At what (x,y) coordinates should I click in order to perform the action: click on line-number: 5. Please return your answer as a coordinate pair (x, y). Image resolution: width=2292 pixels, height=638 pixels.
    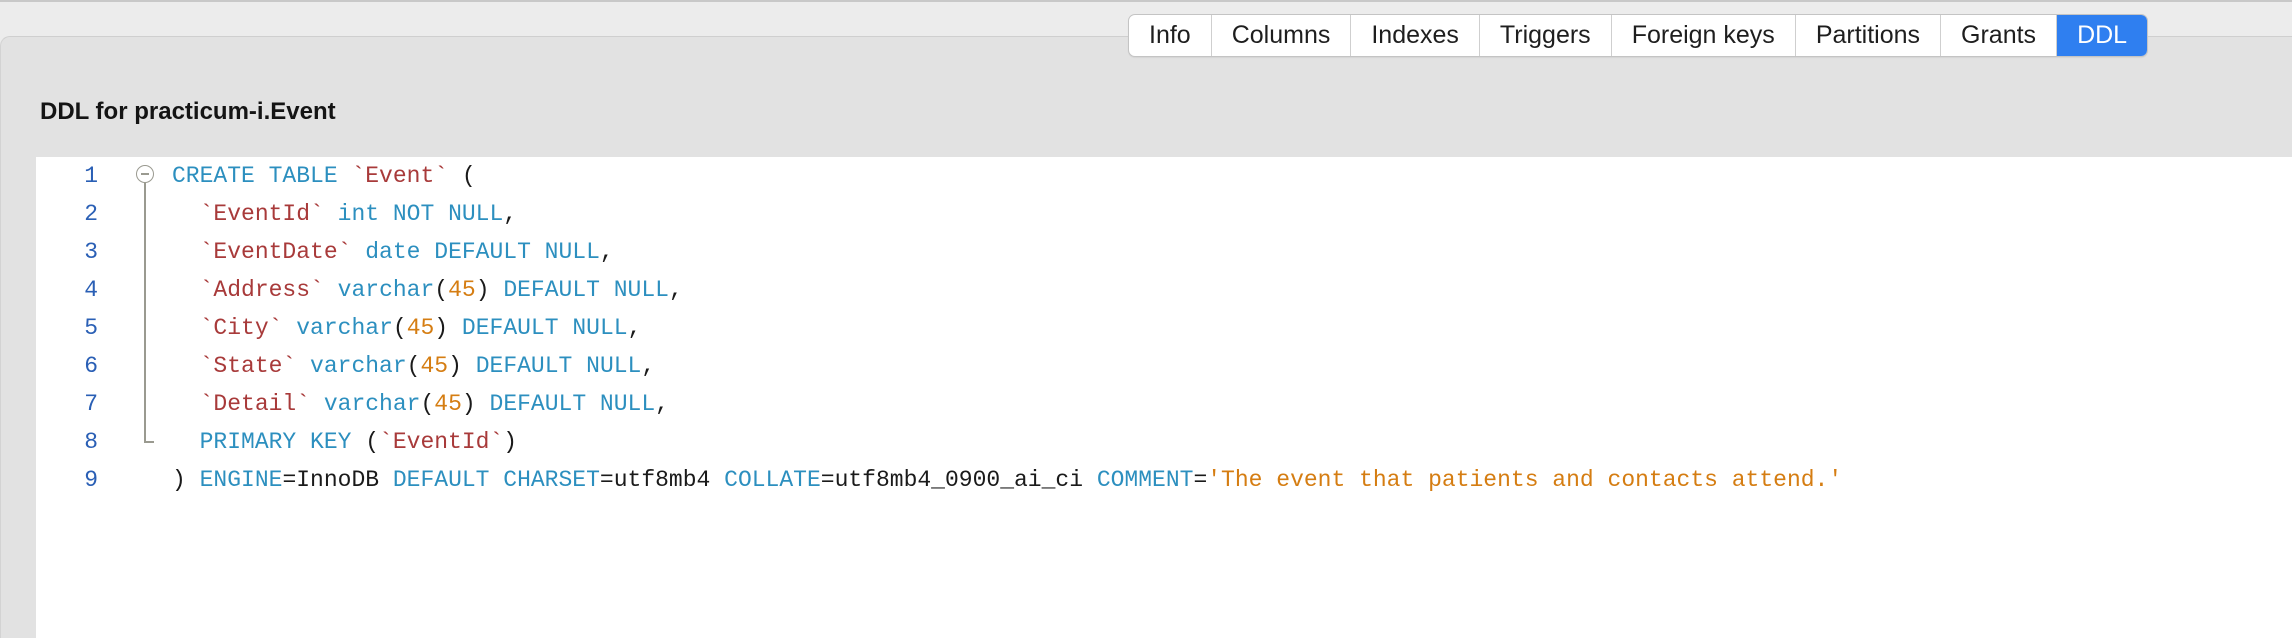
    Looking at the image, I should click on (91, 328).